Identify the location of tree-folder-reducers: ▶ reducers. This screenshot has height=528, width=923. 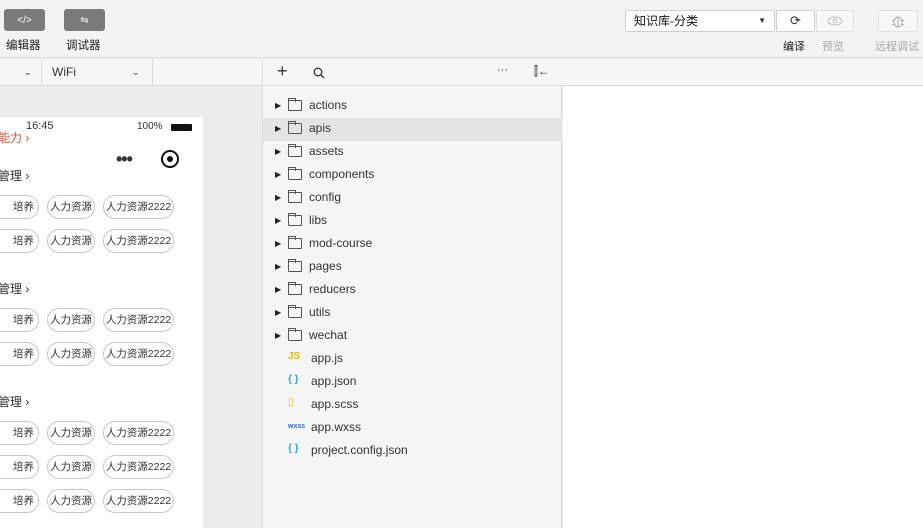
(412, 290).